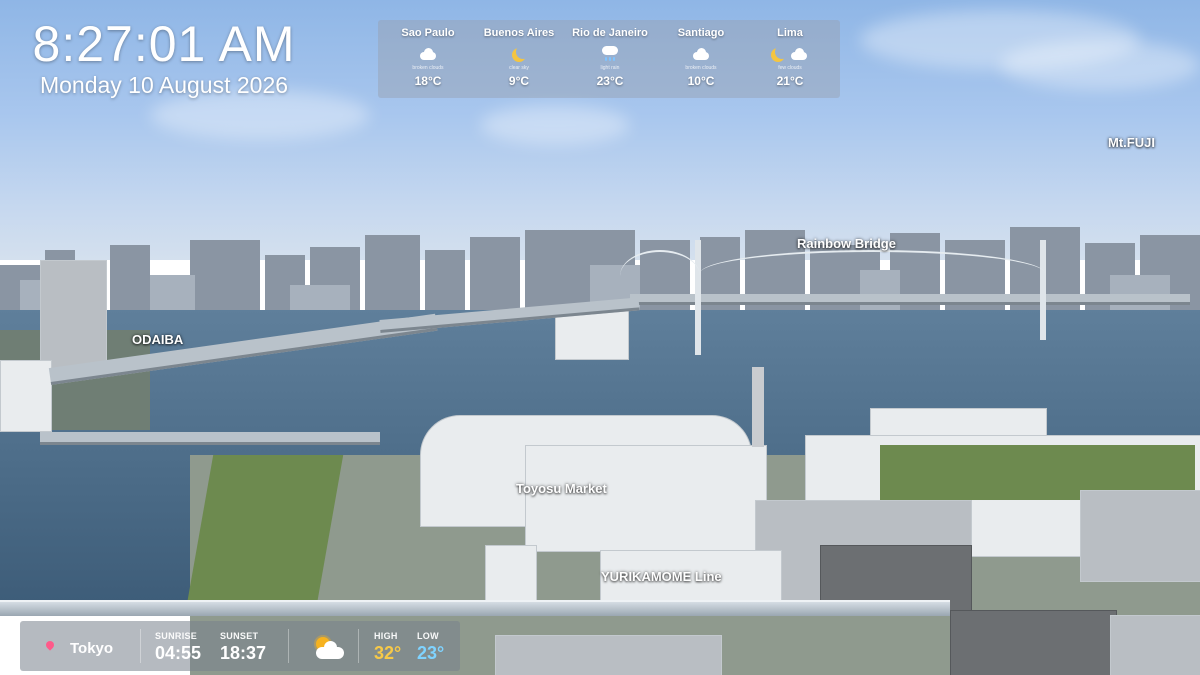  I want to click on label-mt-fuji: Mt.FUJI, so click(1131, 142).